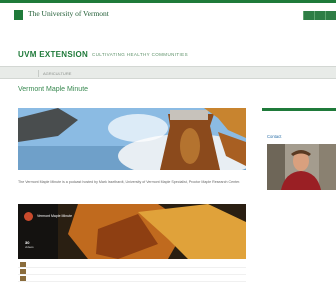  Describe the element at coordinates (140, 54) in the screenshot. I see `extension-tagline: CULTIVATING HEALTHY COMMUNITIES` at that location.